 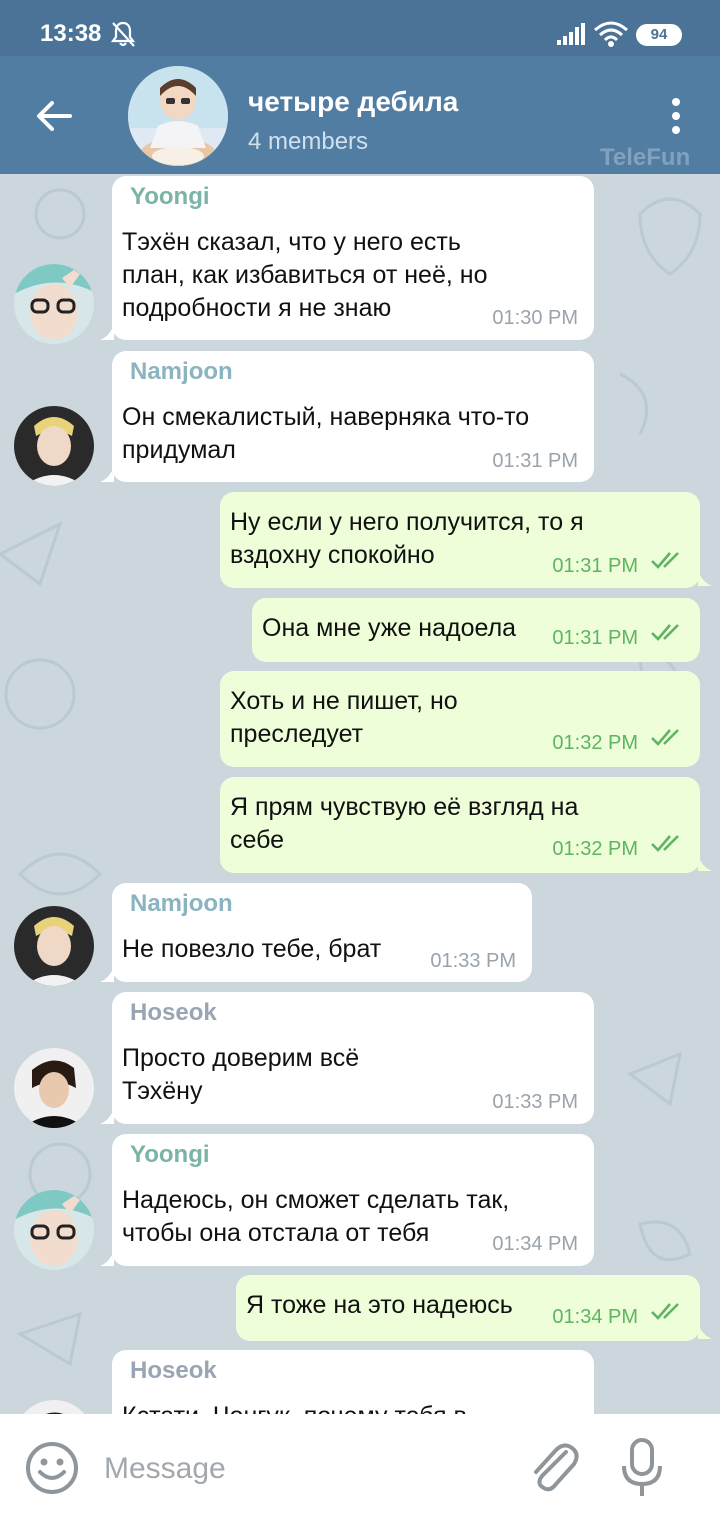 I want to click on message-input: Message, so click(x=165, y=1469).